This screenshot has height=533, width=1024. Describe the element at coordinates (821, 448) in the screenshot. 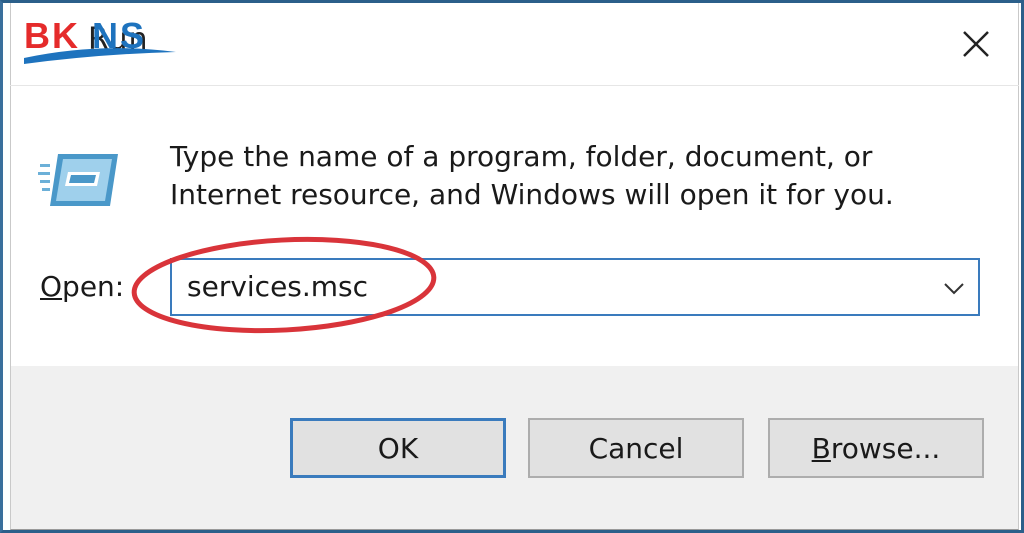

I see `browse-mnemonic: B` at that location.